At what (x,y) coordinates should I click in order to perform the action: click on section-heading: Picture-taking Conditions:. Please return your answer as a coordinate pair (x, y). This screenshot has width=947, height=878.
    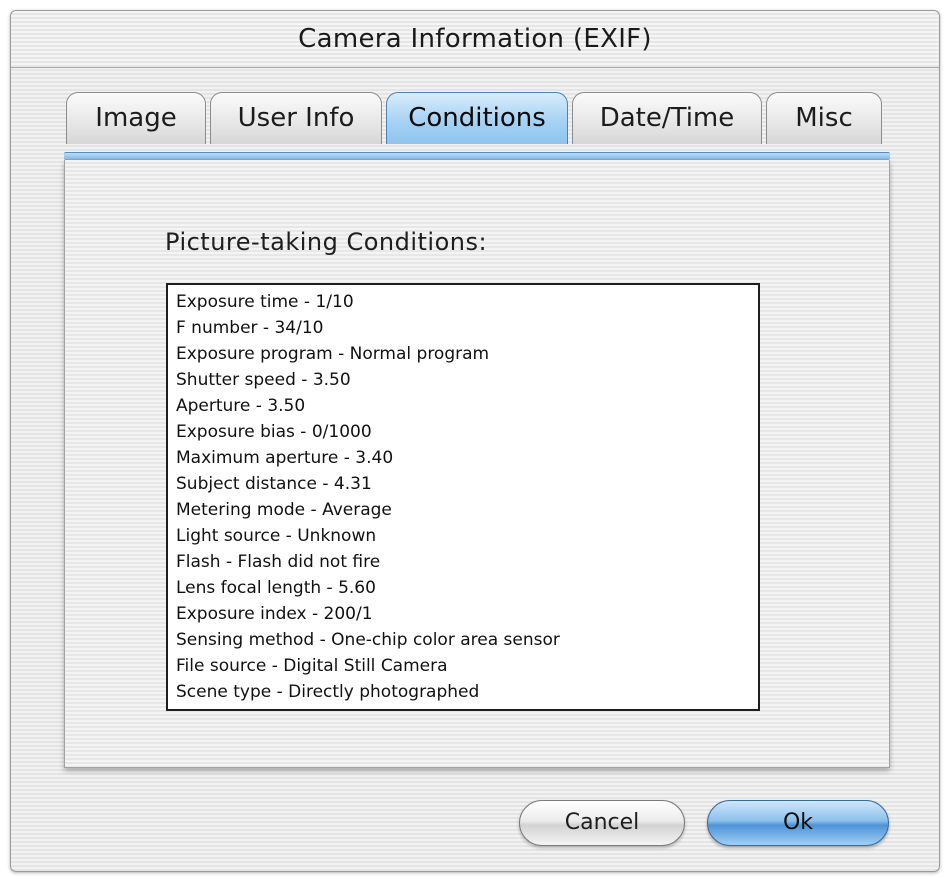
    Looking at the image, I should click on (326, 242).